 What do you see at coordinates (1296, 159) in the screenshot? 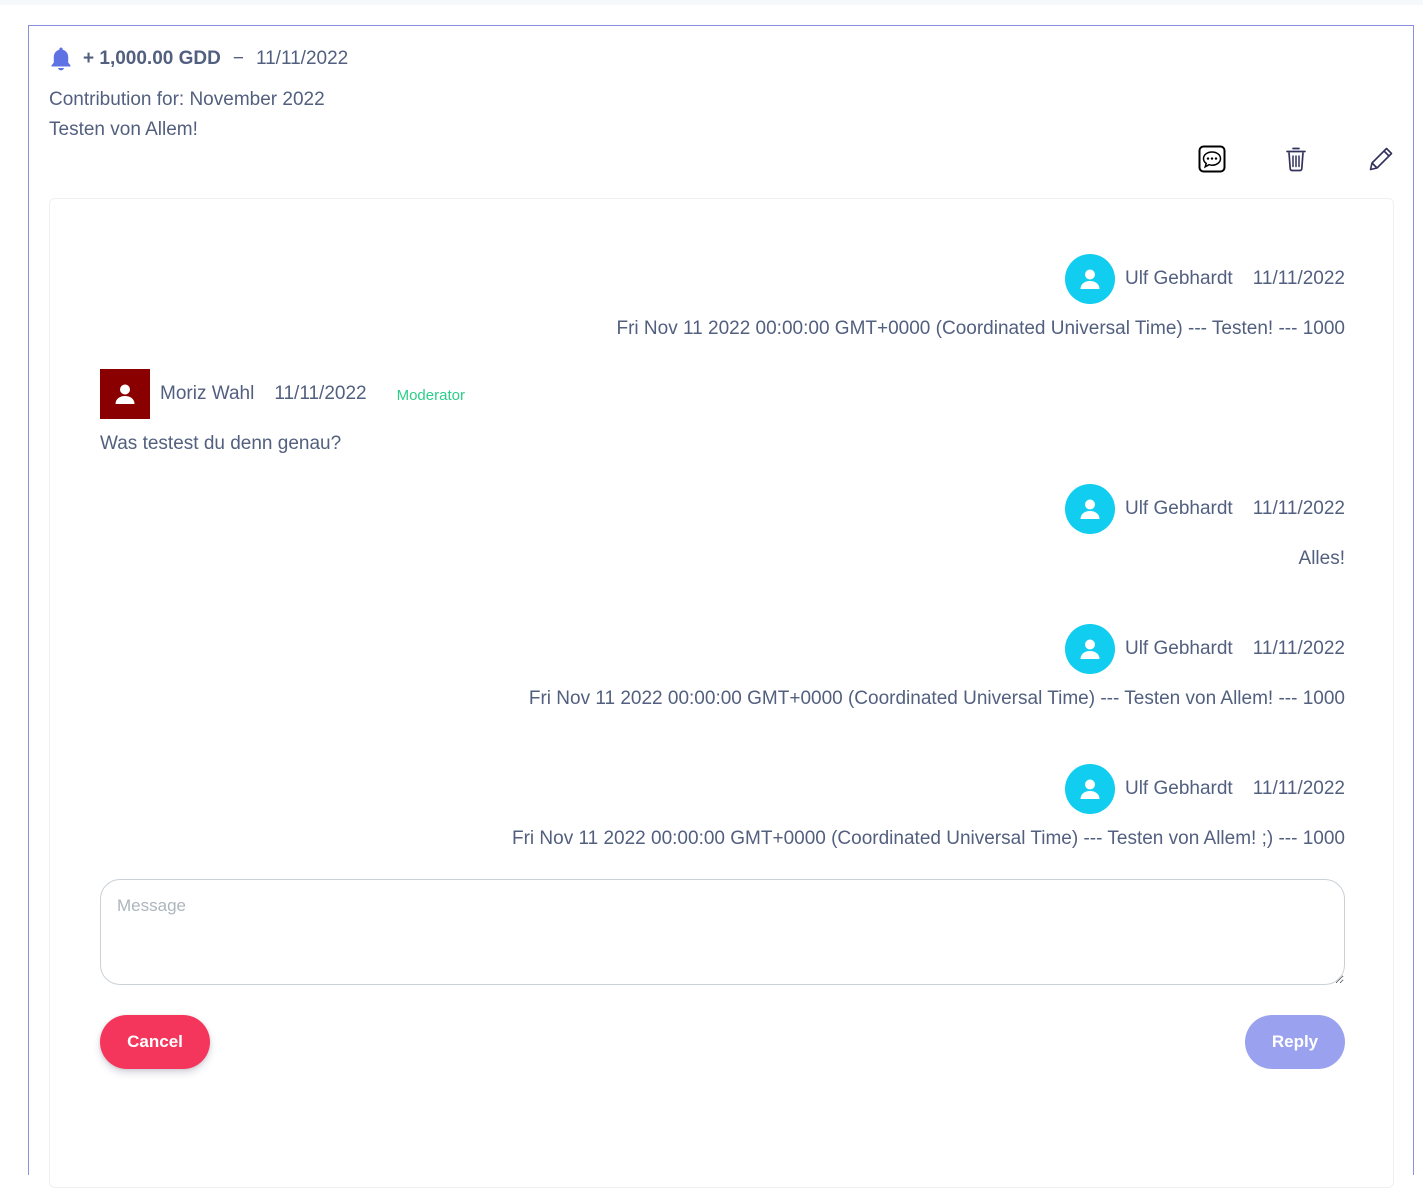
I see `trash-icon` at bounding box center [1296, 159].